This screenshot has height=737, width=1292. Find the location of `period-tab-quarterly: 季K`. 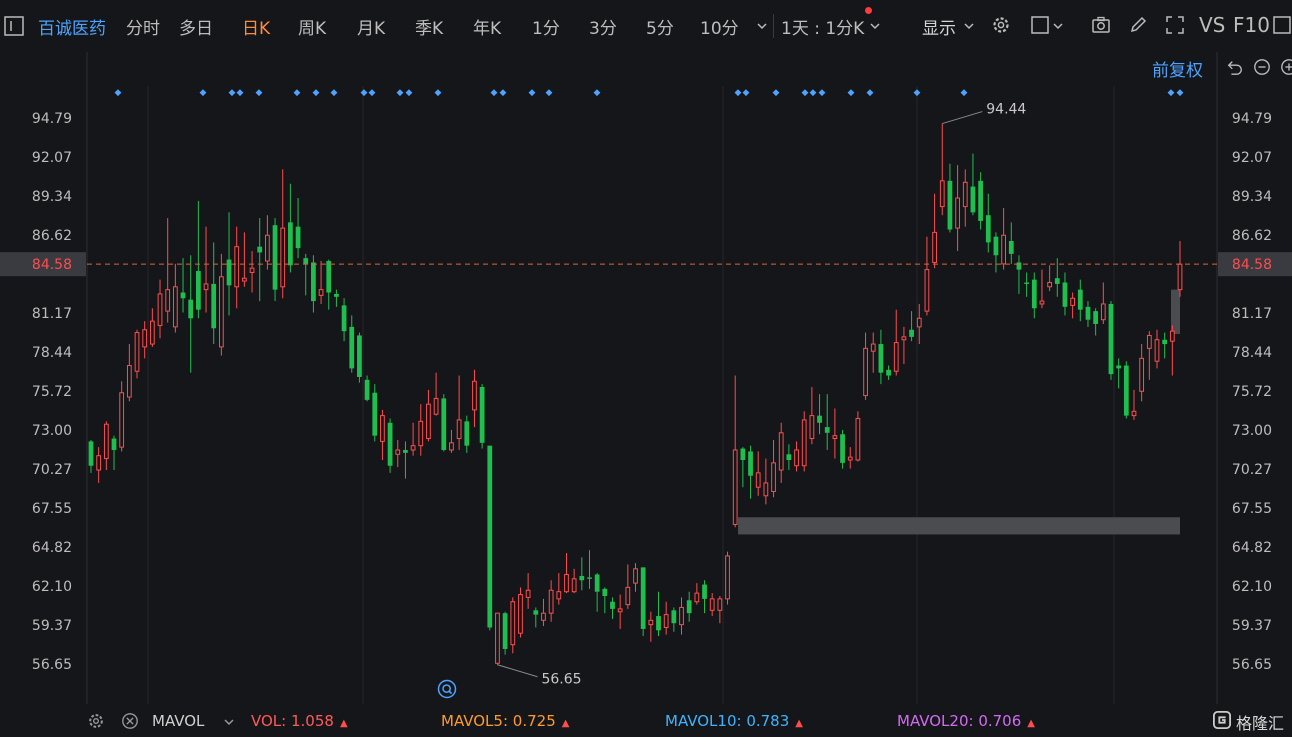

period-tab-quarterly: 季K is located at coordinates (429, 26).